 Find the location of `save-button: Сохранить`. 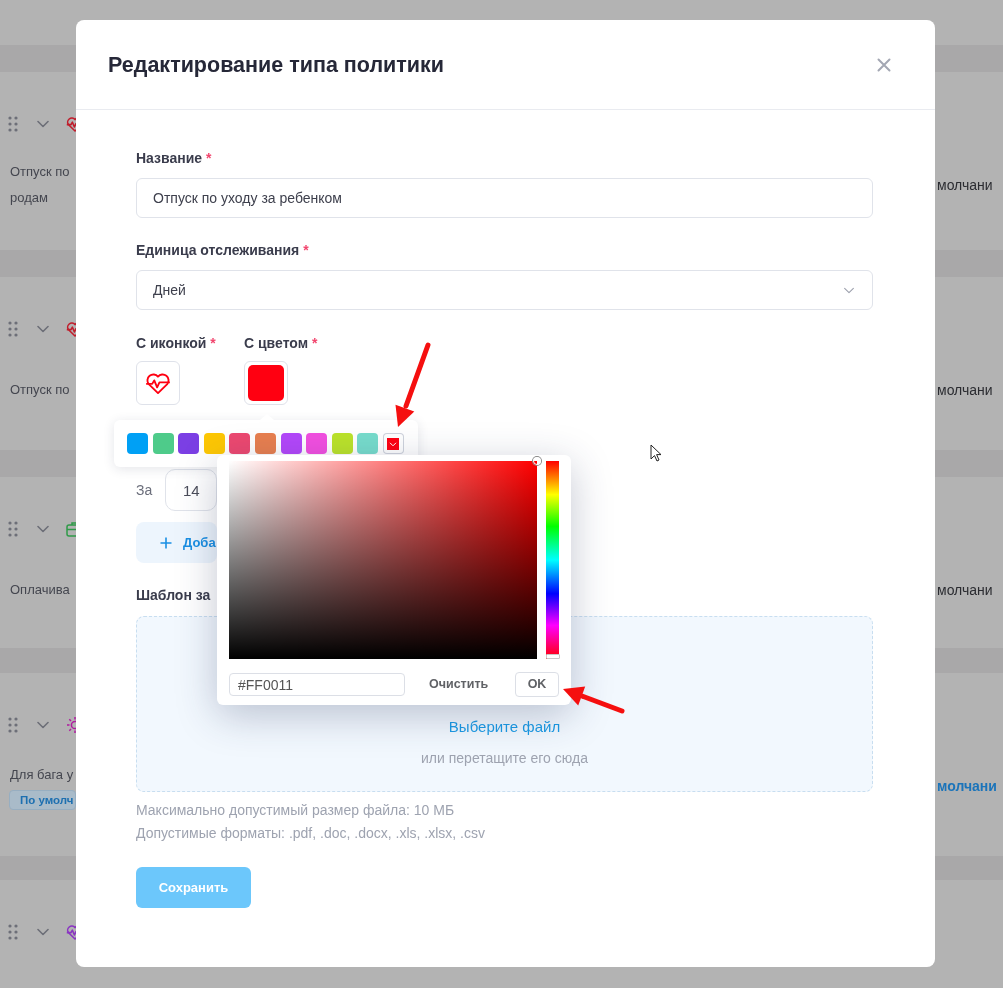

save-button: Сохранить is located at coordinates (193, 887).